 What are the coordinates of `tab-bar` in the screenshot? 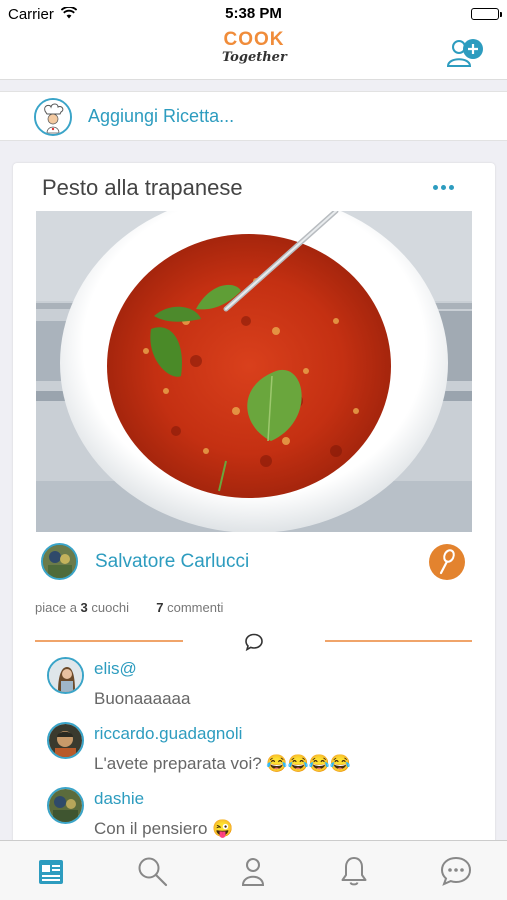 It's located at (253, 870).